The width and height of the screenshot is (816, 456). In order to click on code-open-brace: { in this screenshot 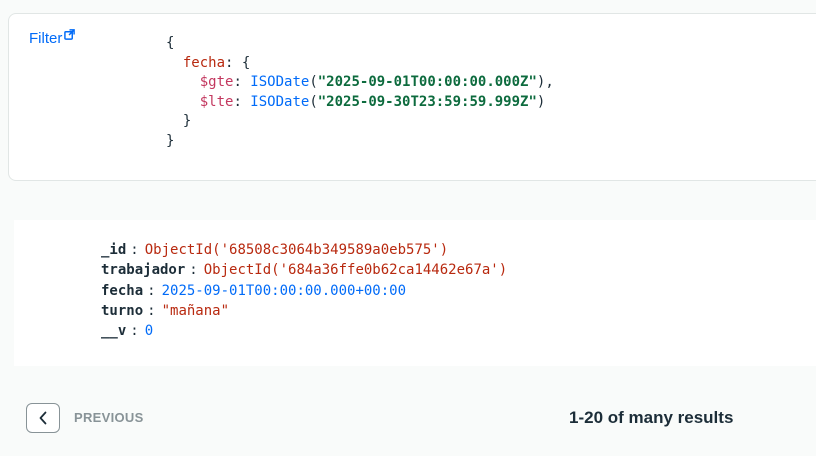, I will do `click(170, 43)`.